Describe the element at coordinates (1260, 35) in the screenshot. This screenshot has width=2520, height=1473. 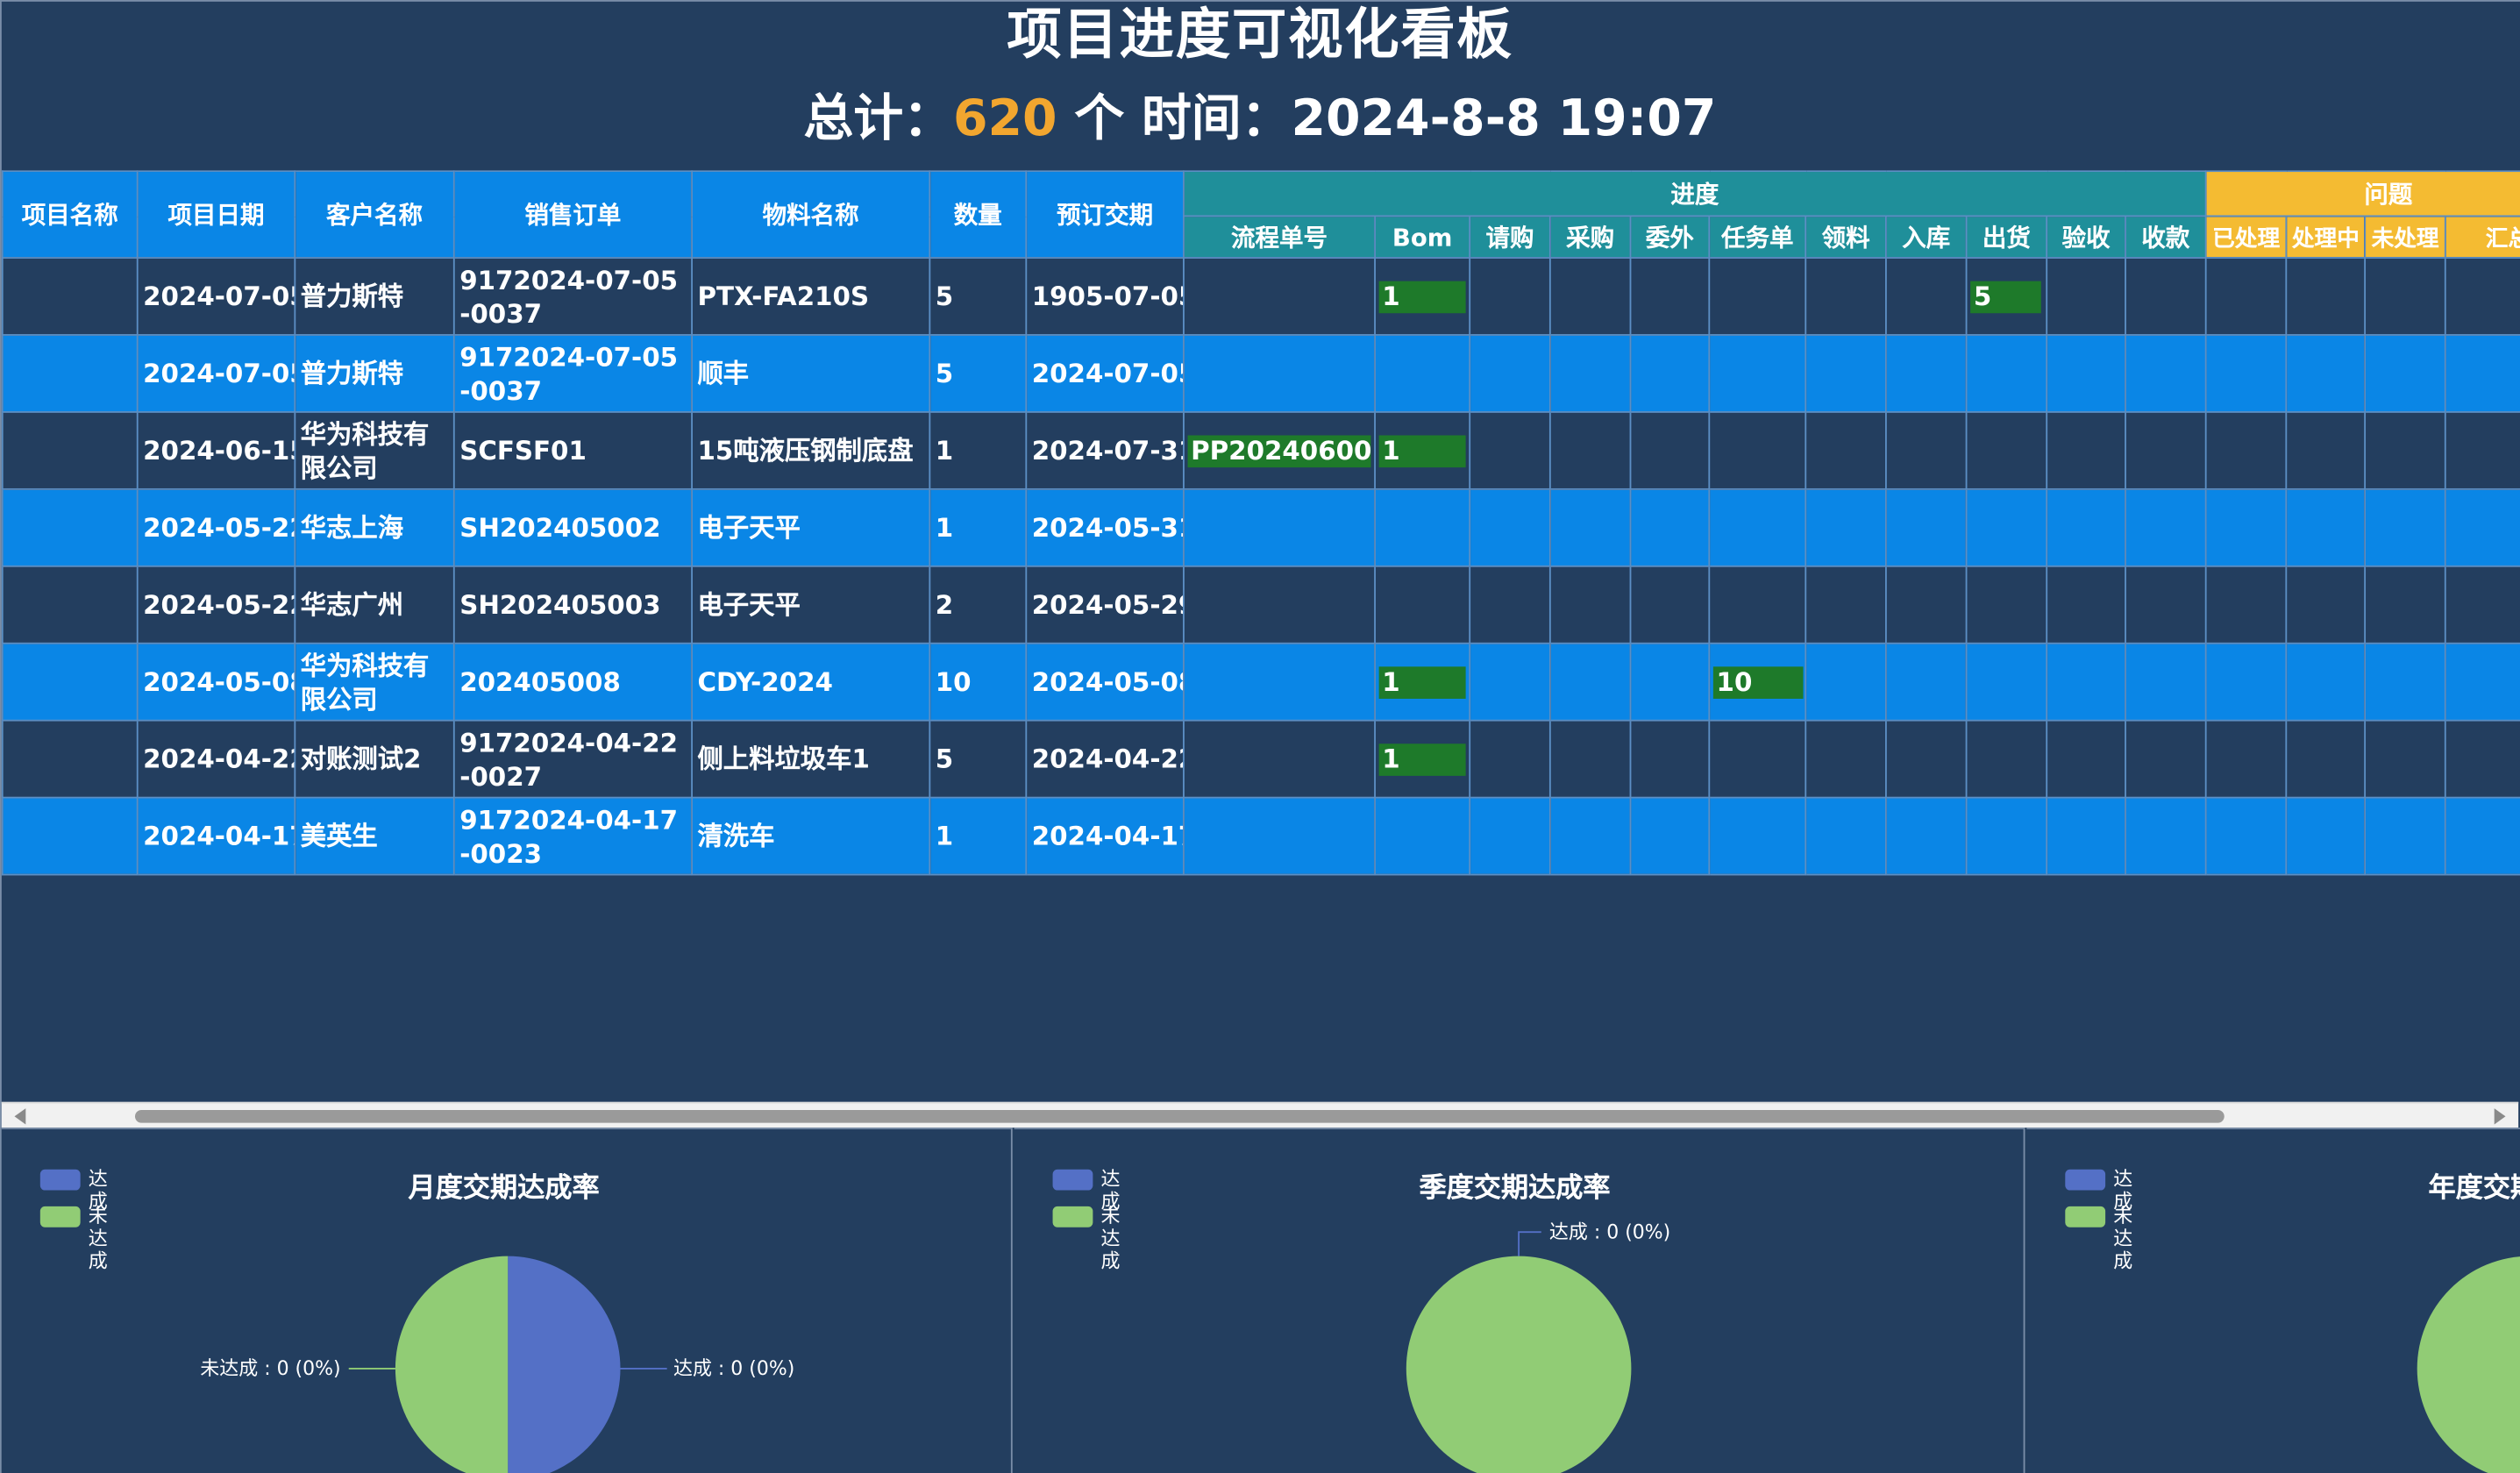
I see `page-title: 项目进度可视化看板` at that location.